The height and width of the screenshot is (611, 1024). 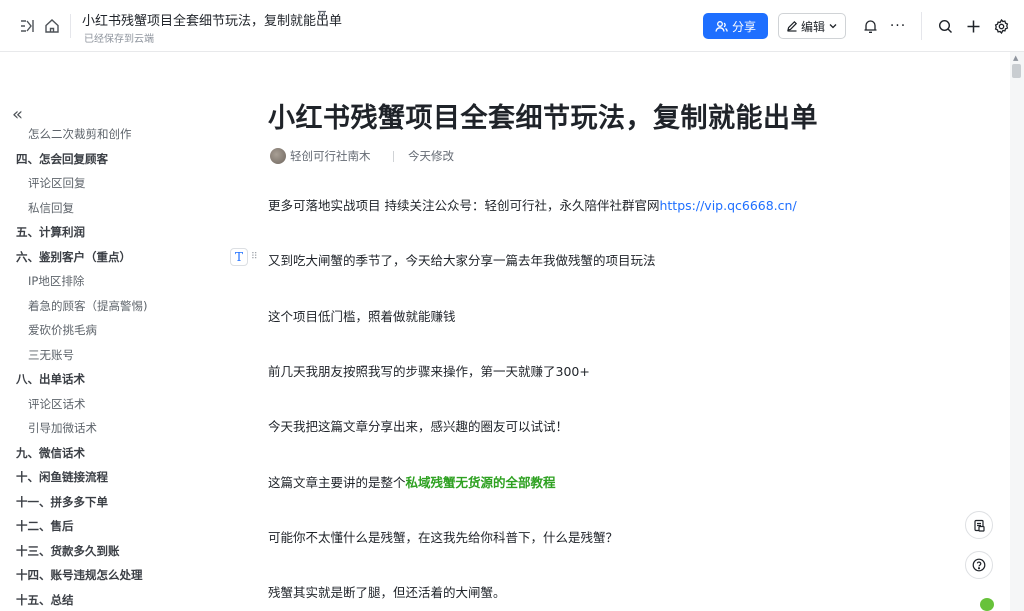 What do you see at coordinates (945, 26) in the screenshot?
I see `search-icon` at bounding box center [945, 26].